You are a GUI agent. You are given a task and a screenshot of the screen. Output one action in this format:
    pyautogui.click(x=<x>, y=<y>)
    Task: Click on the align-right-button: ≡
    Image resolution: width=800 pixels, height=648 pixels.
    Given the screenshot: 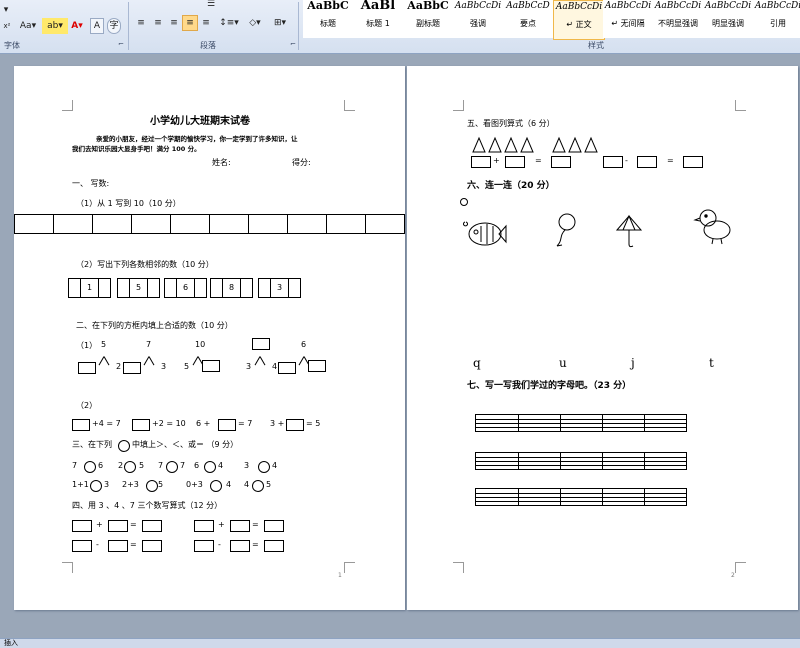 What is the action you would take?
    pyautogui.click(x=174, y=23)
    